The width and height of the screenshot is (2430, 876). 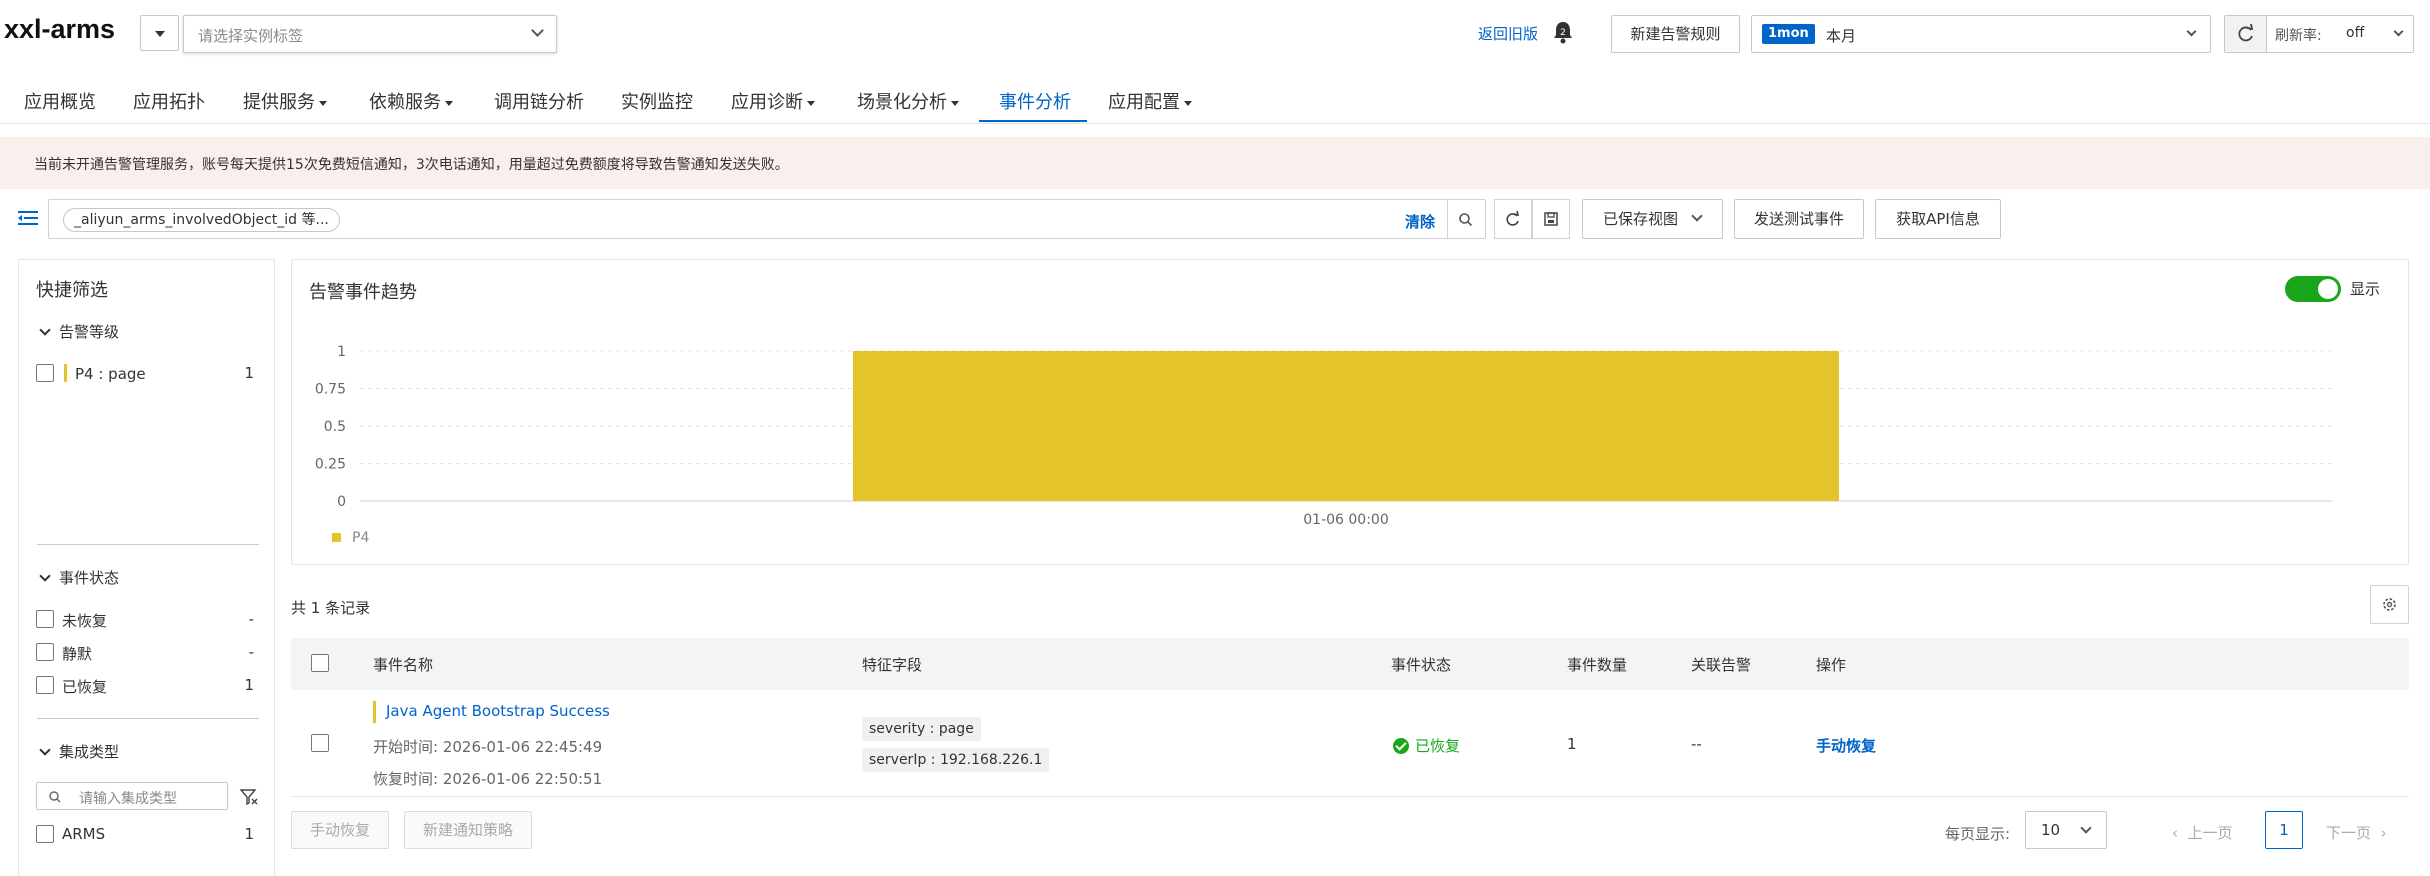 What do you see at coordinates (1350, 664) in the screenshot?
I see `table-header: 事件名称 特征字段 事件状态 事件数量 关联告警 操作` at bounding box center [1350, 664].